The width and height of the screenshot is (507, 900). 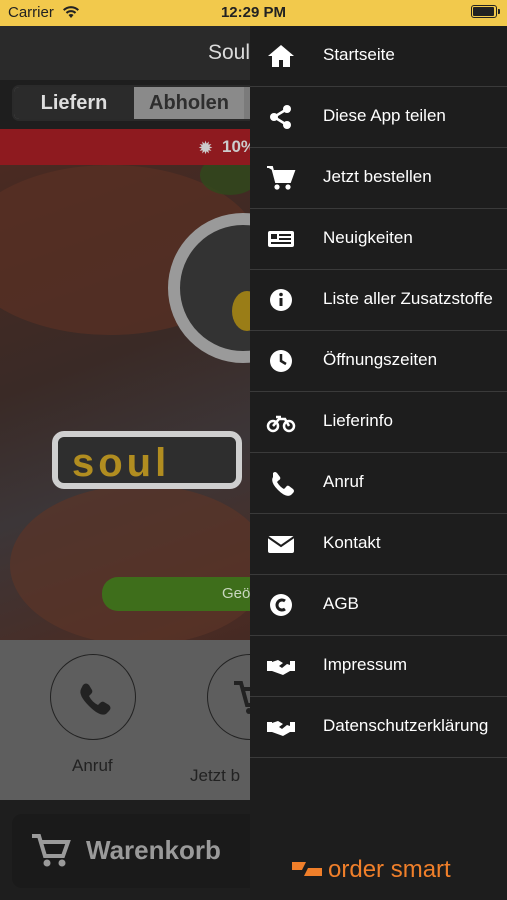 What do you see at coordinates (189, 103) in the screenshot?
I see `segment-abholen: Abholen` at bounding box center [189, 103].